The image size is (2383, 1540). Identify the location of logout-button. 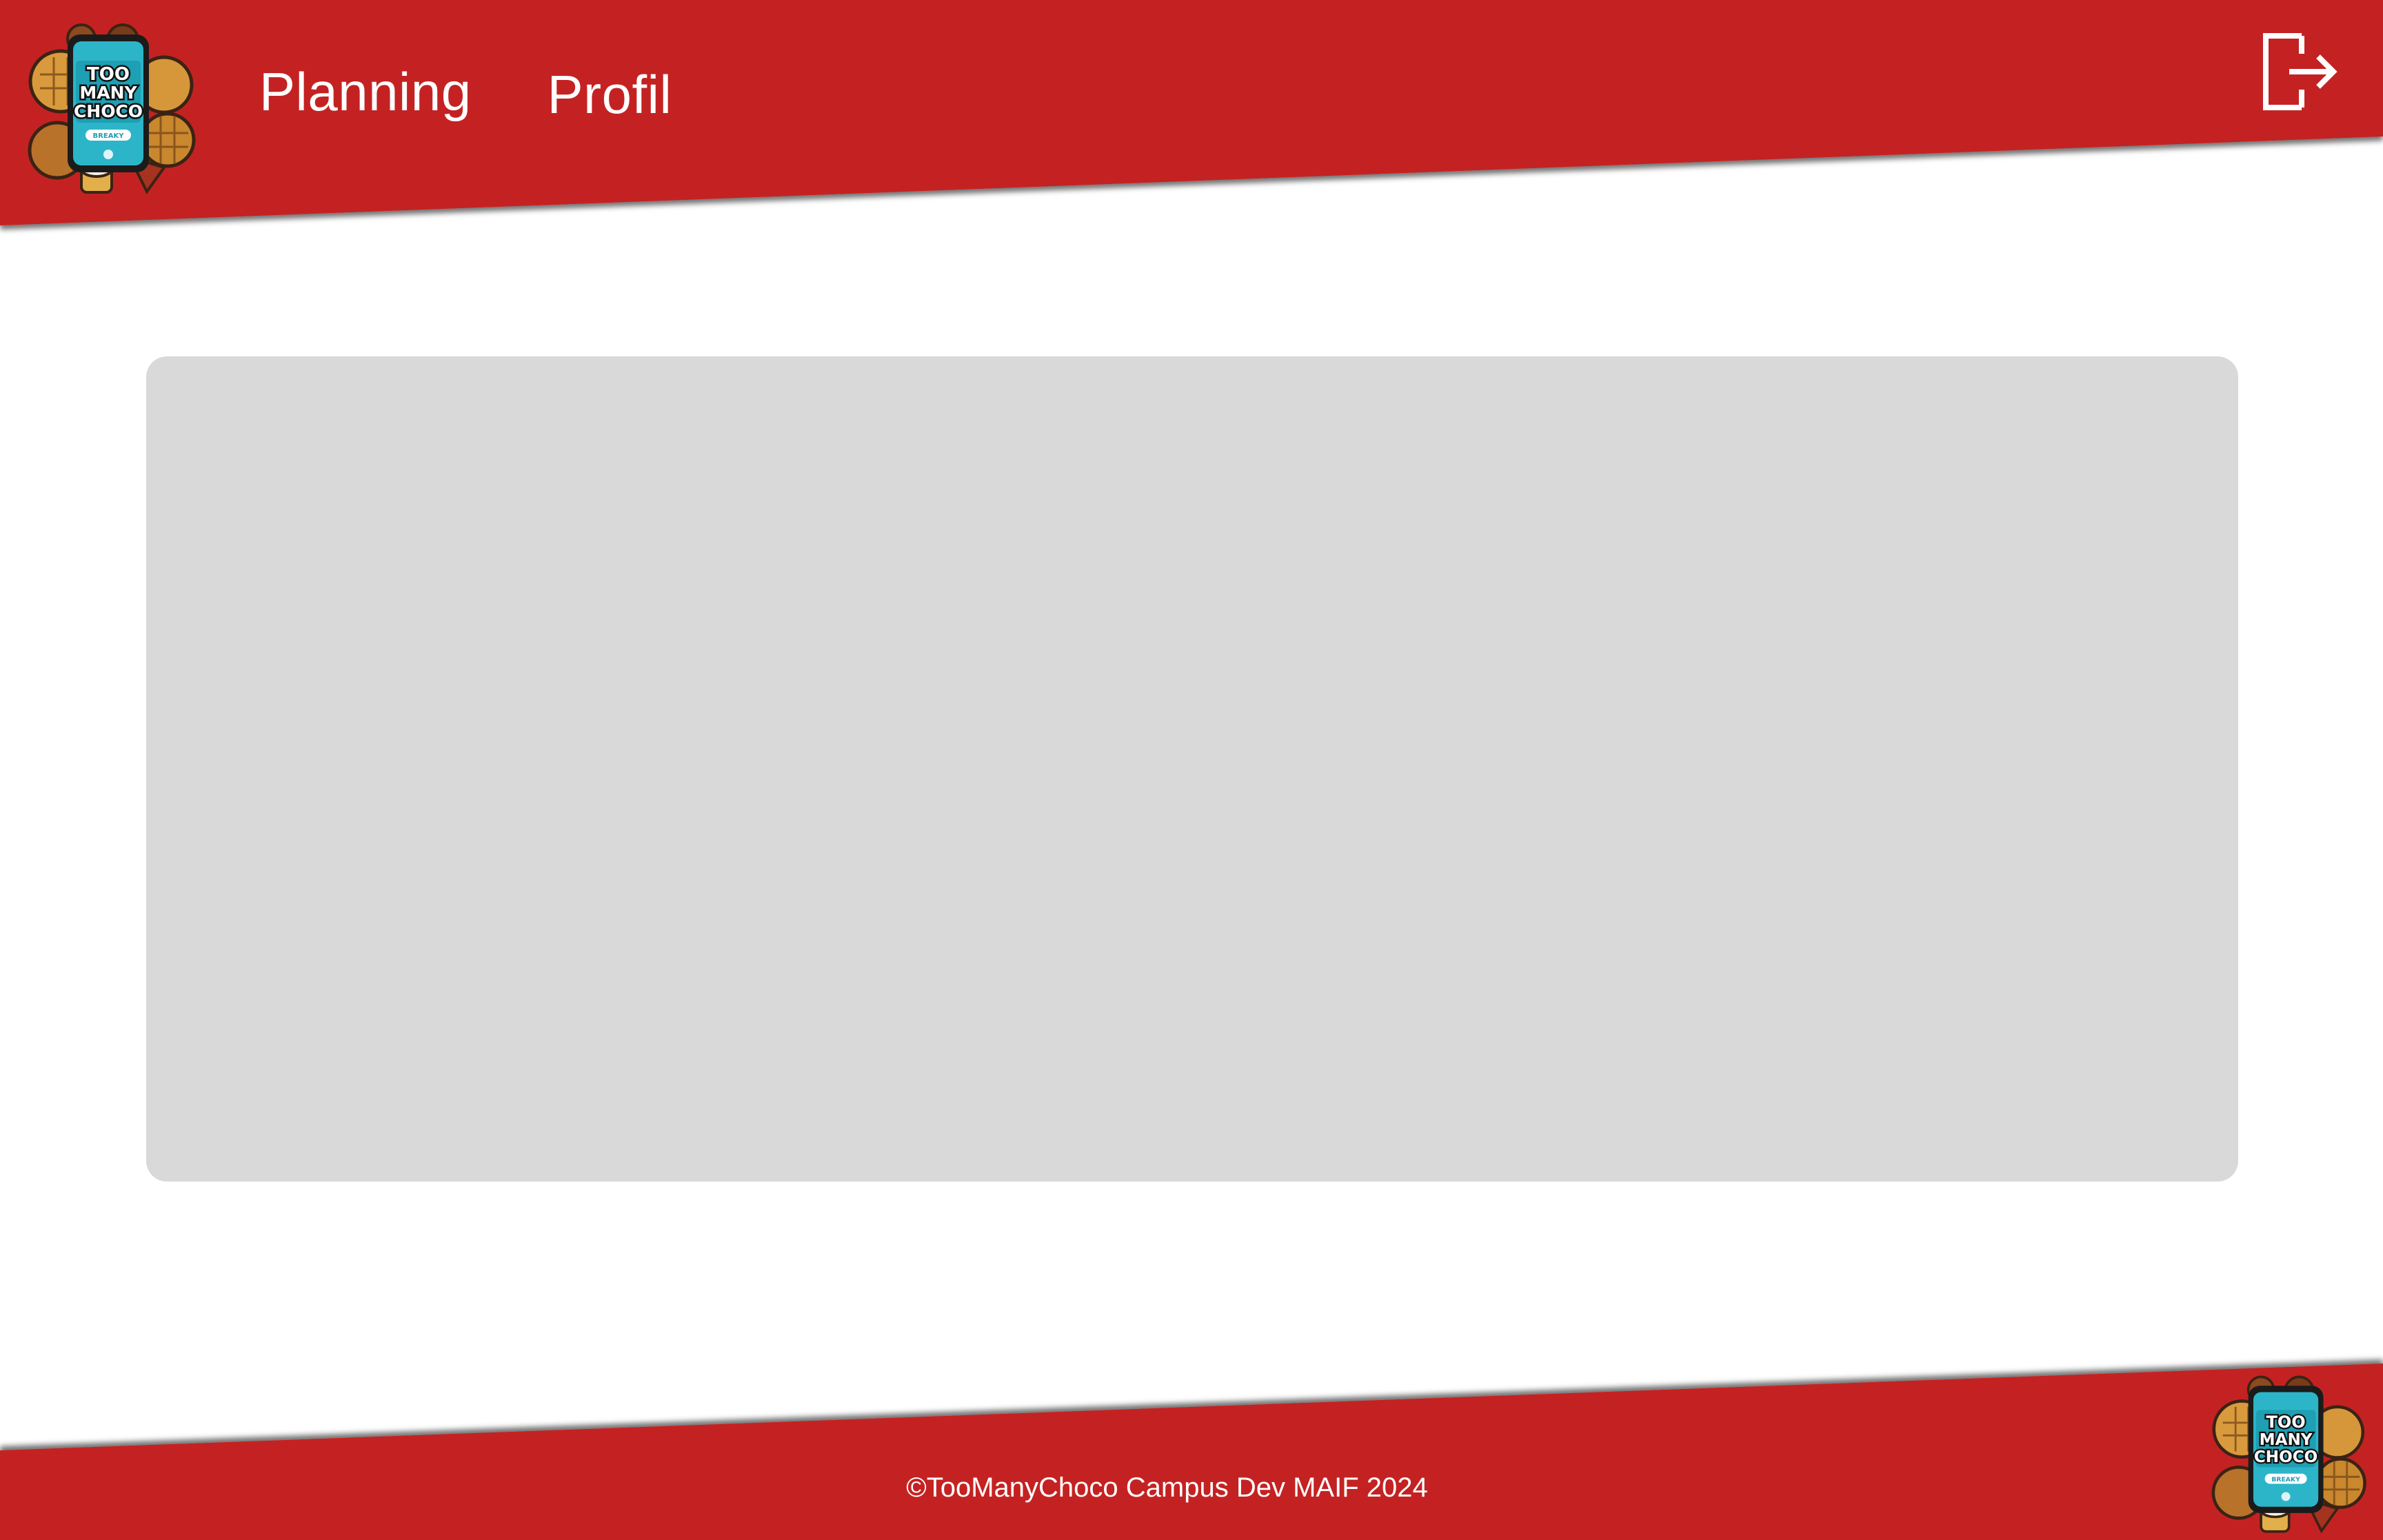
(2300, 72).